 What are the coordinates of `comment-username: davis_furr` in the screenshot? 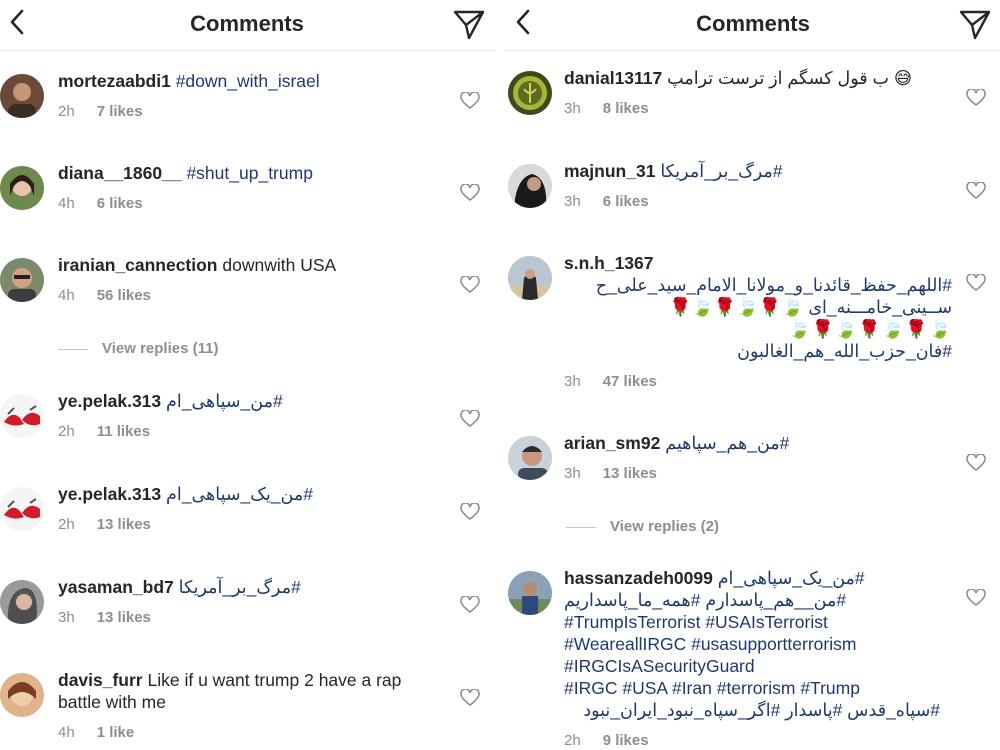 It's located at (100, 680).